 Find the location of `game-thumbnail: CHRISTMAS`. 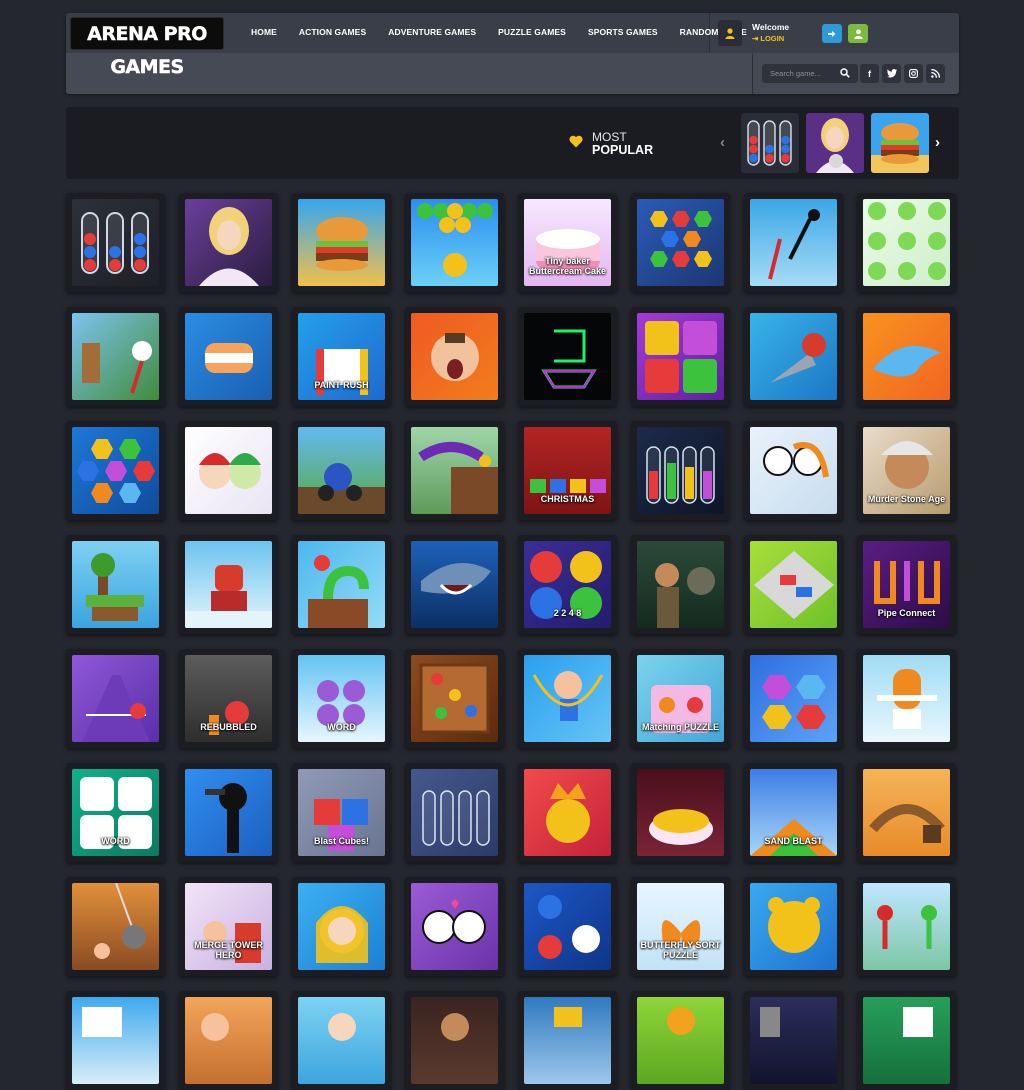

game-thumbnail: CHRISTMAS is located at coordinates (567, 470).